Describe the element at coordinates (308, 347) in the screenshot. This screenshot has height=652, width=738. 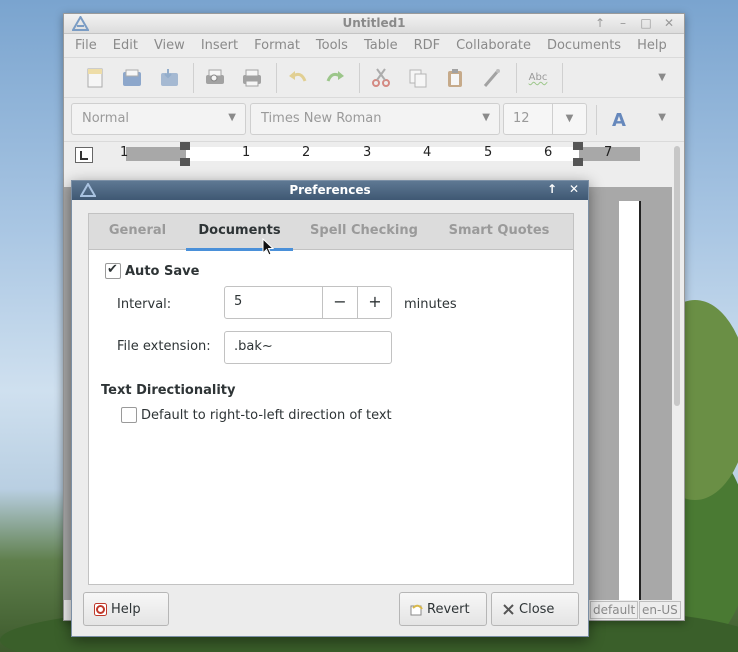
I see `file-extension-input: .bak~` at that location.